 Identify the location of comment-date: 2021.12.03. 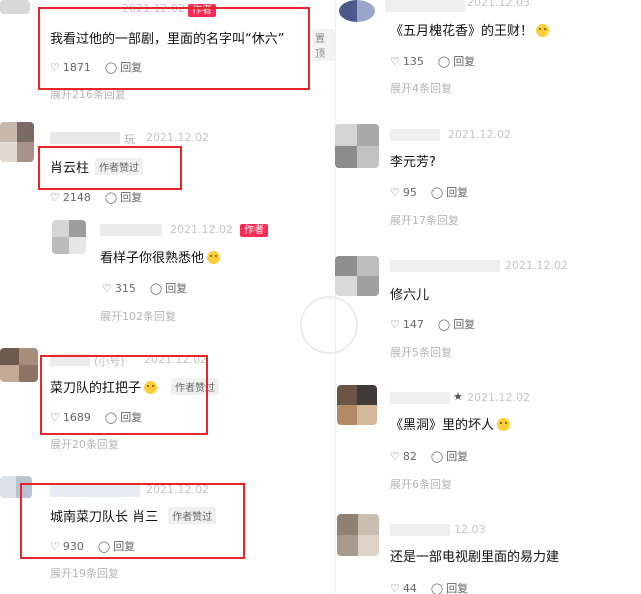
(498, 4).